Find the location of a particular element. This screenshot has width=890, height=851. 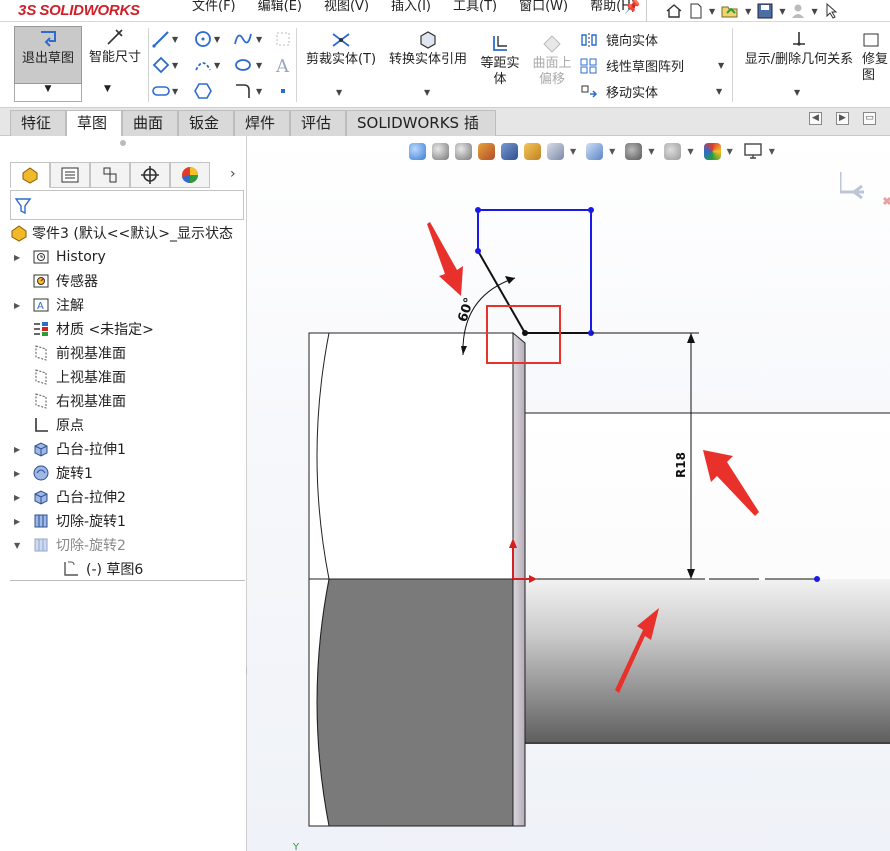

tree-item: ▶ 切除-旋转1 is located at coordinates (70, 521).